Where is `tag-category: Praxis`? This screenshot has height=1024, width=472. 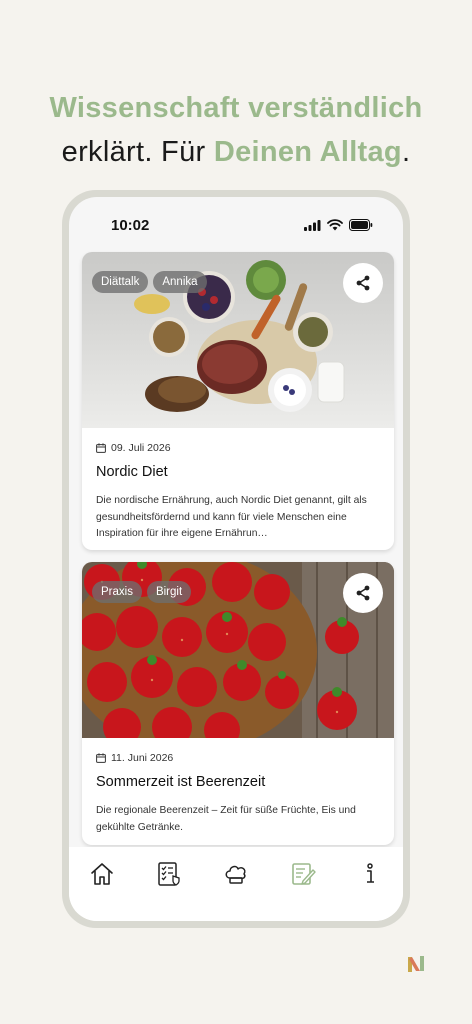 tag-category: Praxis is located at coordinates (117, 592).